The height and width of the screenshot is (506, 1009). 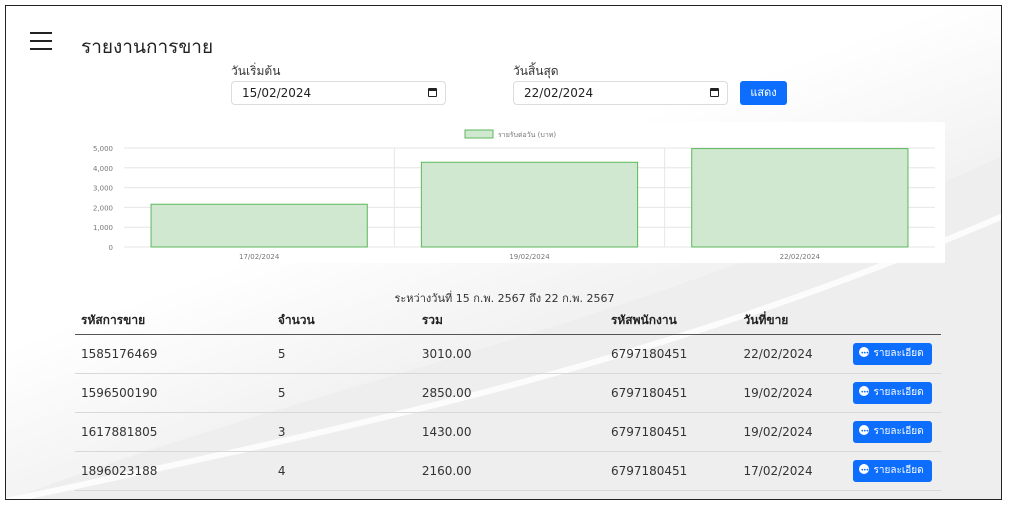 What do you see at coordinates (343, 432) in the screenshot?
I see `table-cell: 3` at bounding box center [343, 432].